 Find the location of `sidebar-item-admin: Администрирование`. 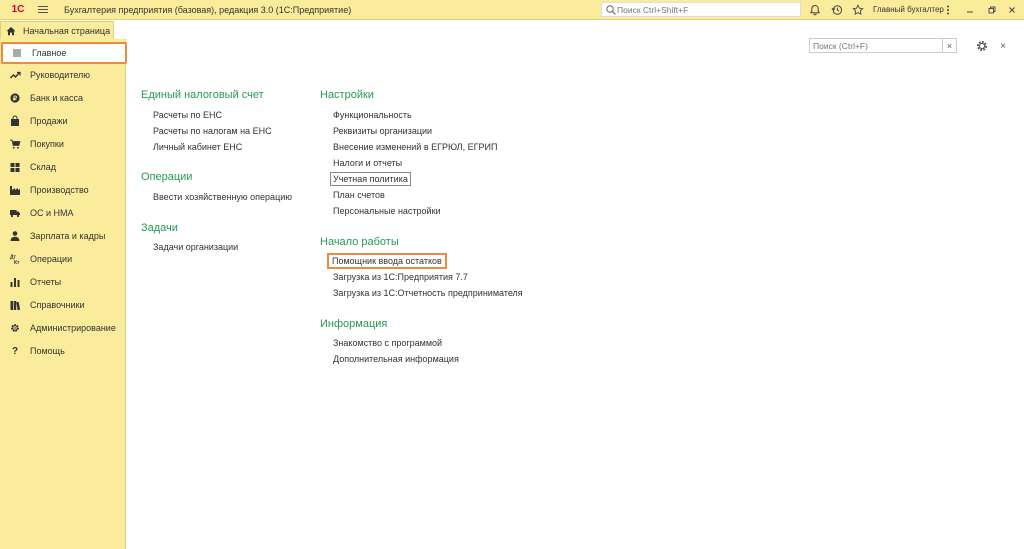

sidebar-item-admin: Администрирование is located at coordinates (63, 328).